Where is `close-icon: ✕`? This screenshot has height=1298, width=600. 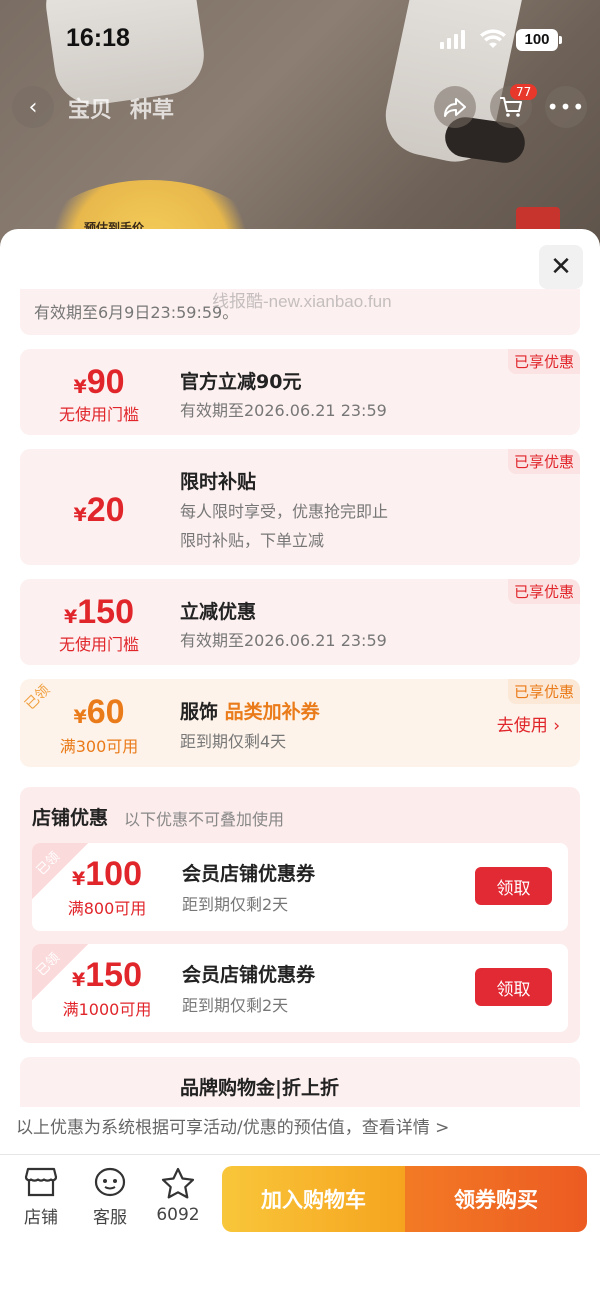 close-icon: ✕ is located at coordinates (561, 267).